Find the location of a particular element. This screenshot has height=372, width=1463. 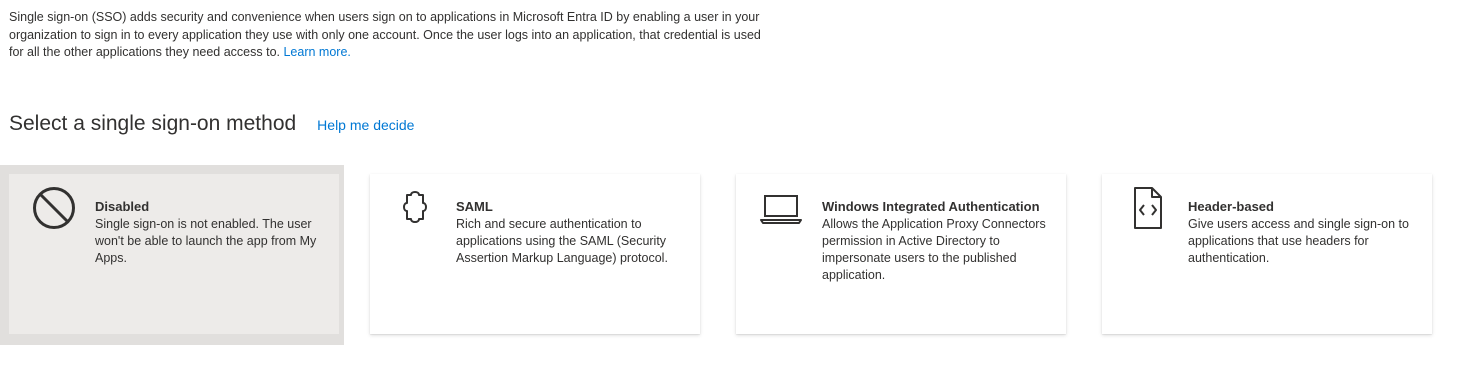

disabled-icon is located at coordinates (54, 208).